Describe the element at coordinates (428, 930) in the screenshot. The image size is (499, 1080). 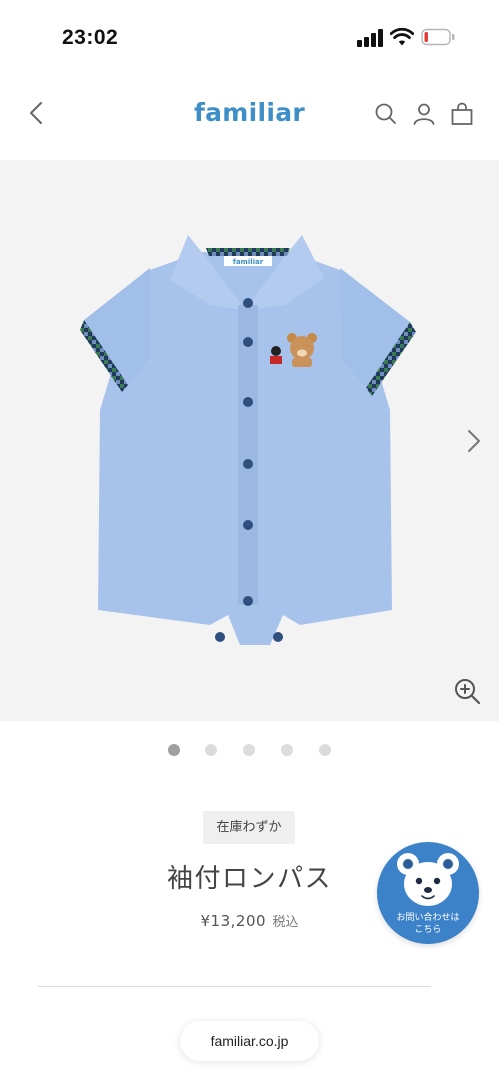
I see `contact-label-line2: こちら` at that location.